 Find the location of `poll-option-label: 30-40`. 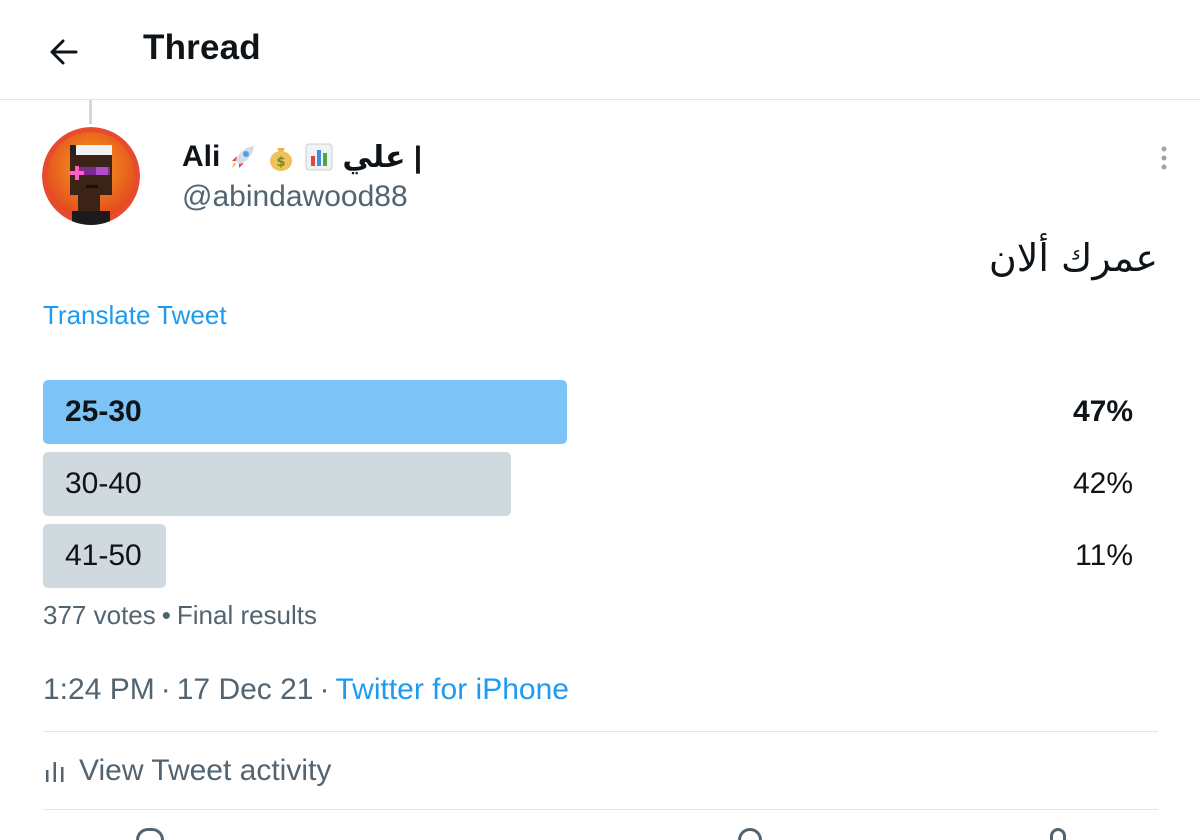

poll-option-label: 30-40 is located at coordinates (103, 483).